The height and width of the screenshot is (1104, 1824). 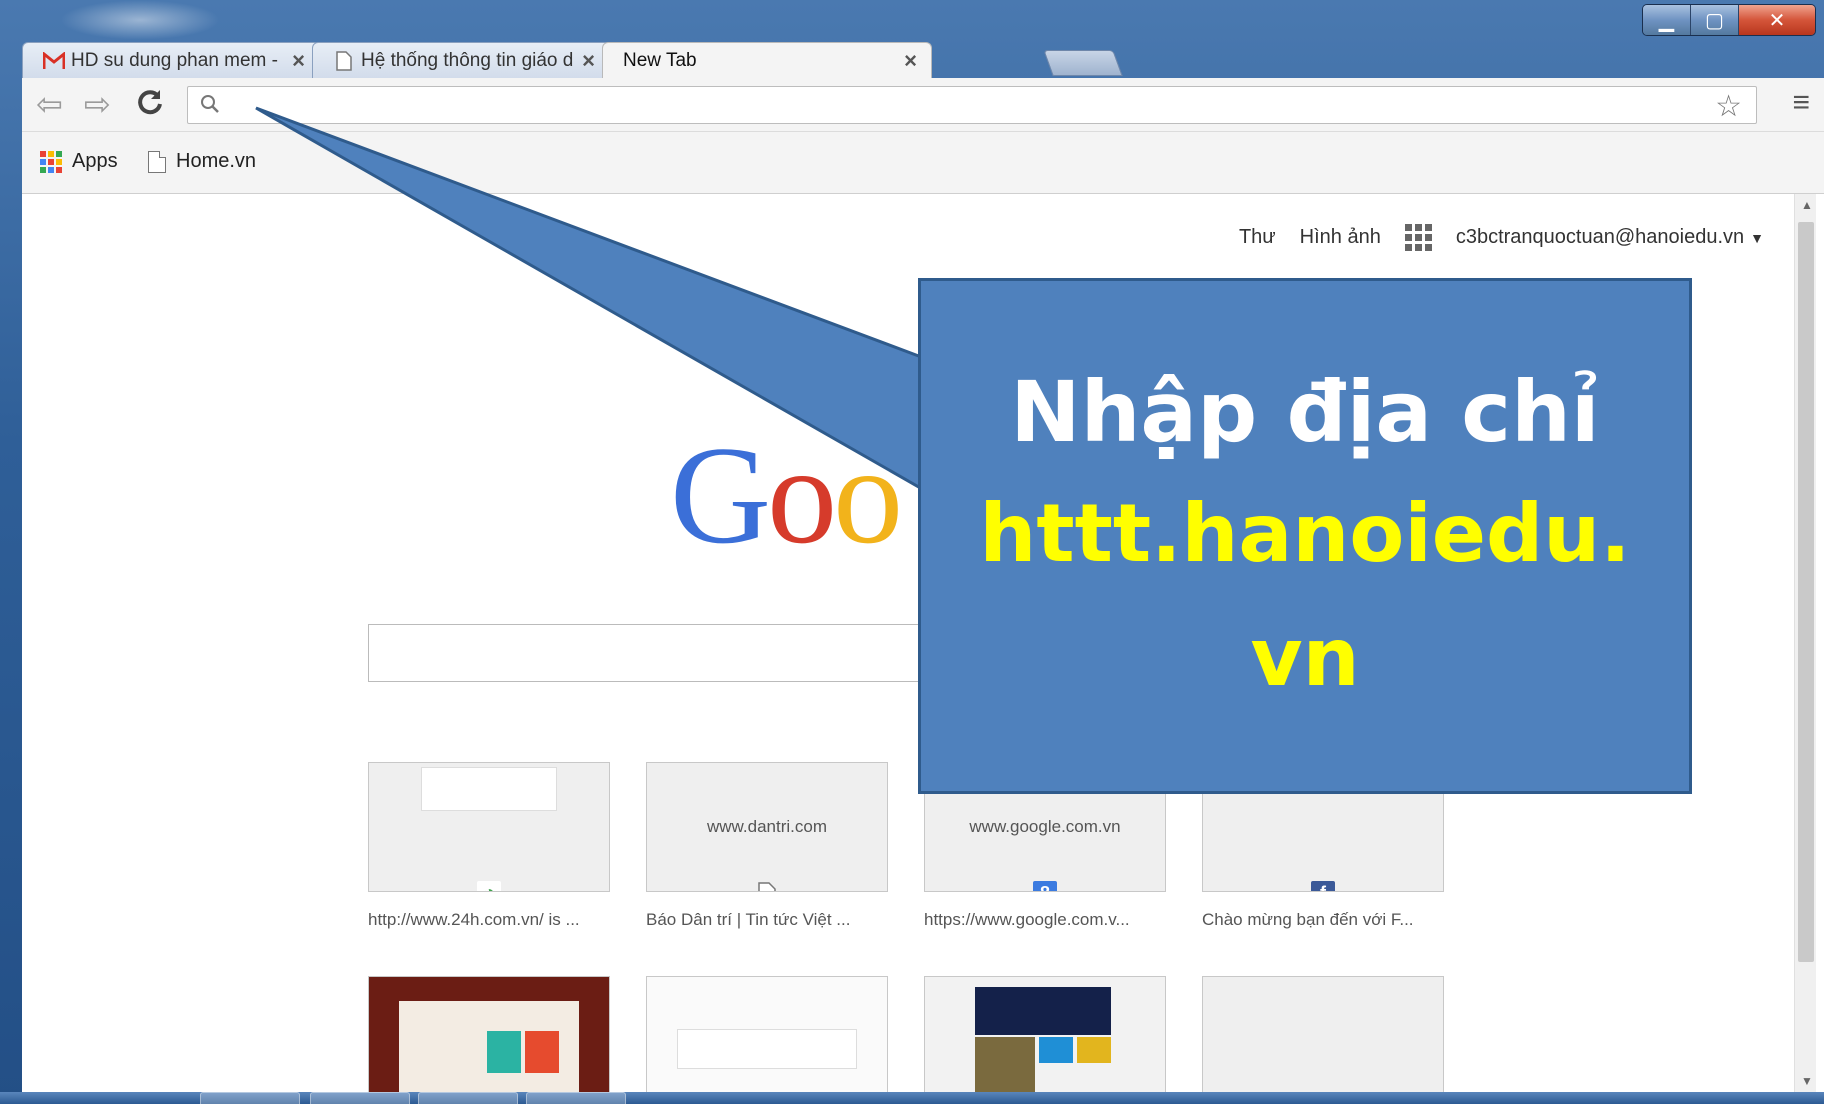 I want to click on callout-url-line-2: vn, so click(x=1305, y=657).